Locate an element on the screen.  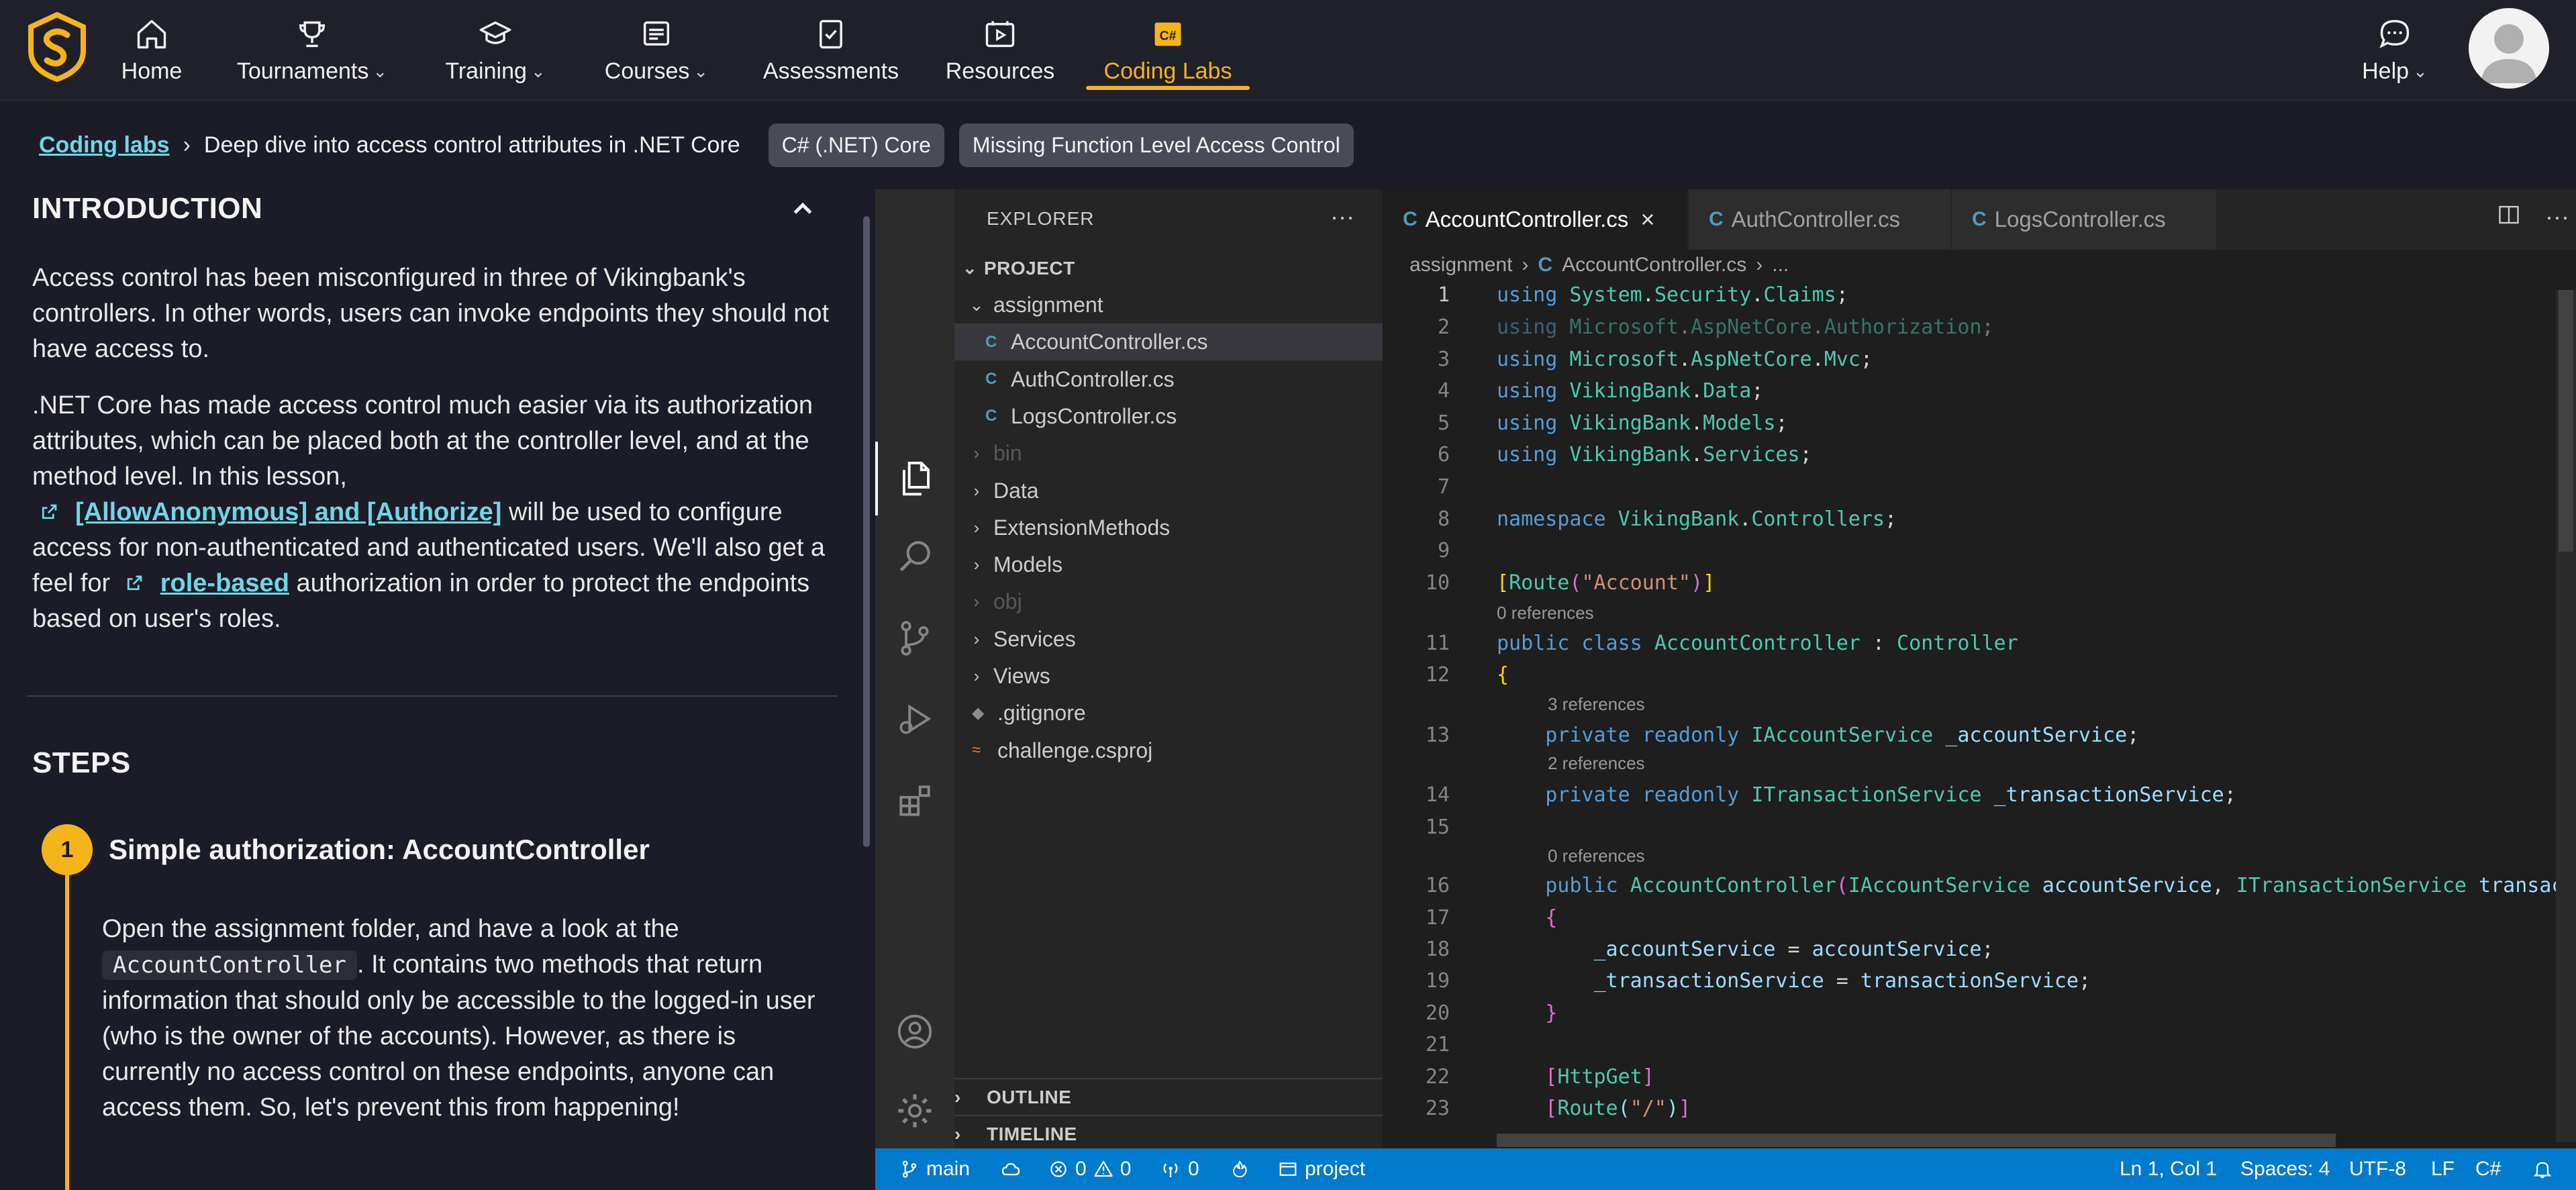
courses-icon is located at coordinates (656, 34).